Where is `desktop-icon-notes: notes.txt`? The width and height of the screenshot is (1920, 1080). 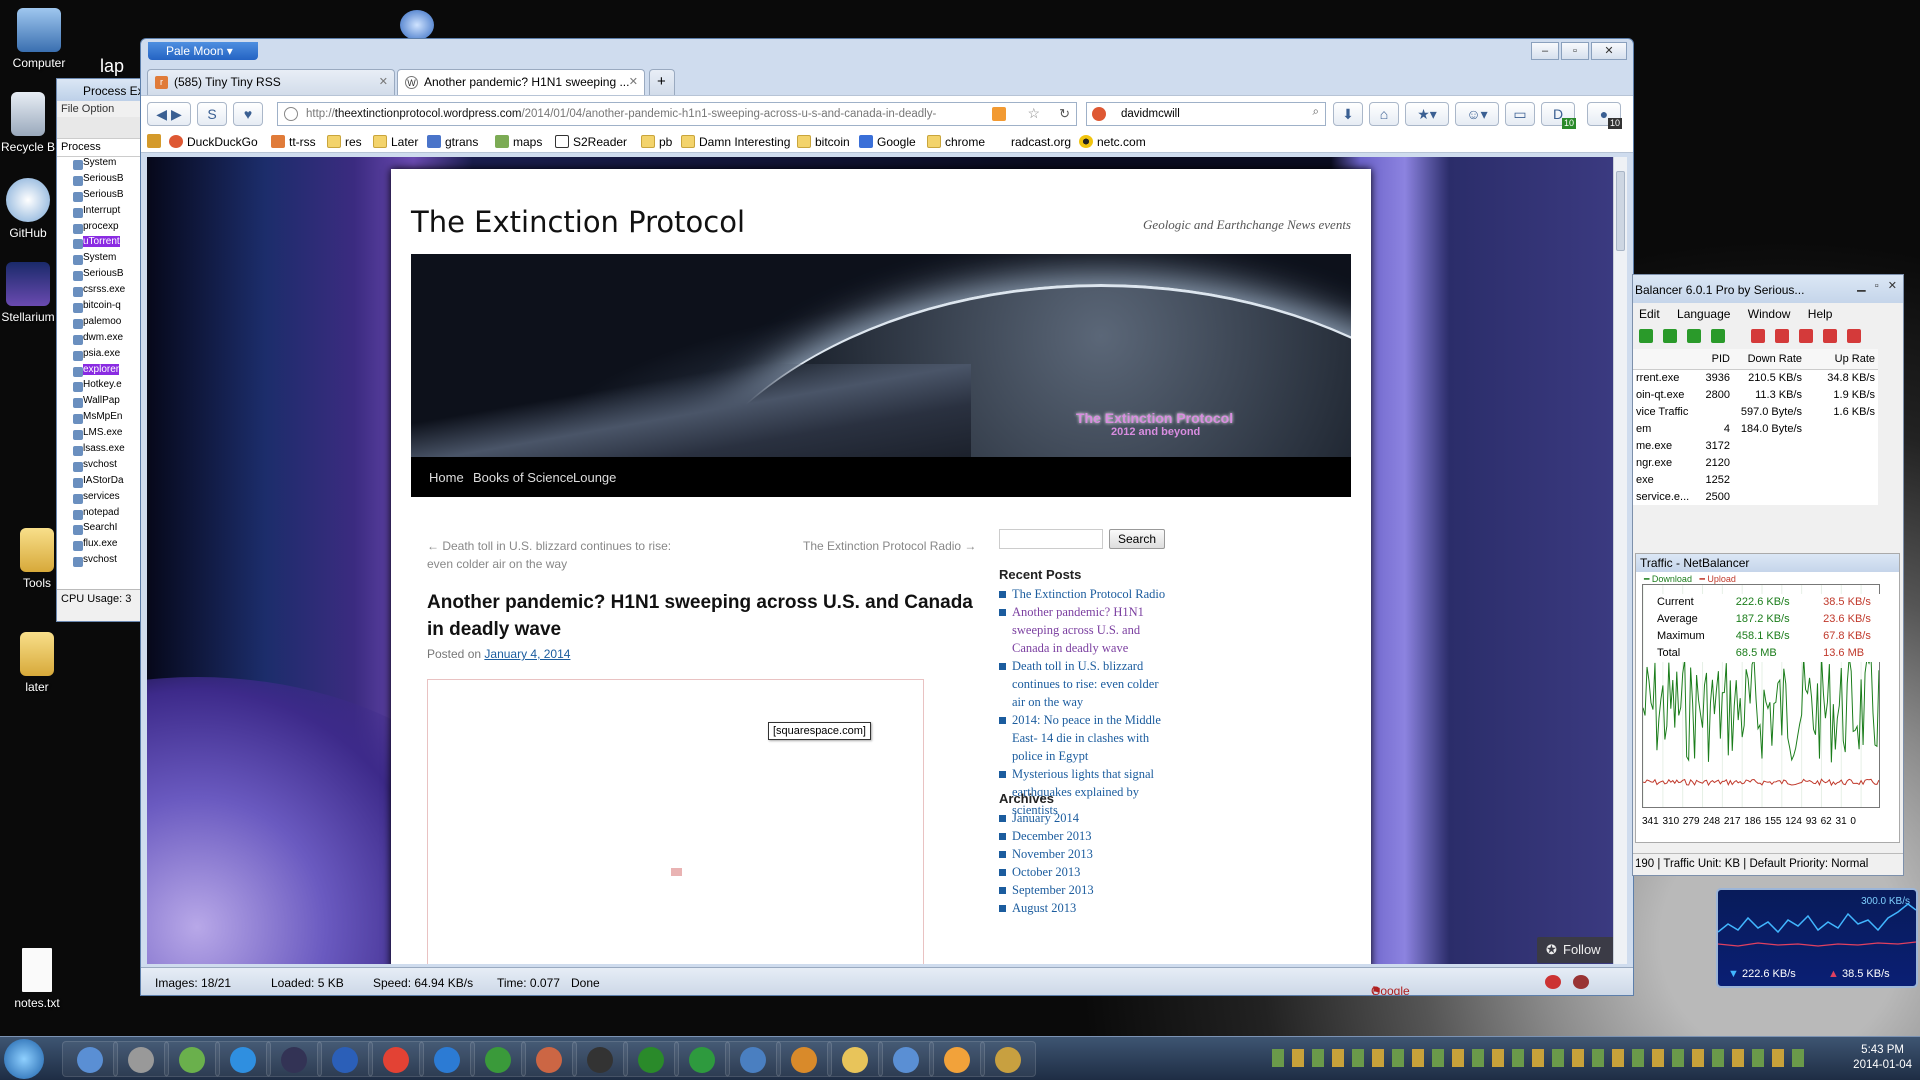
desktop-icon-notes: notes.txt is located at coordinates (37, 979).